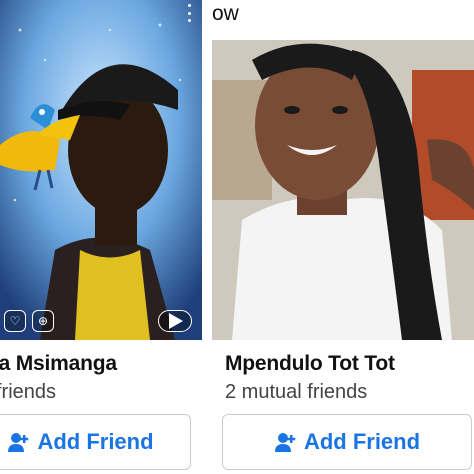 This screenshot has width=474, height=474. What do you see at coordinates (296, 392) in the screenshot?
I see `mutual-friends-2: 2 mutual friends` at bounding box center [296, 392].